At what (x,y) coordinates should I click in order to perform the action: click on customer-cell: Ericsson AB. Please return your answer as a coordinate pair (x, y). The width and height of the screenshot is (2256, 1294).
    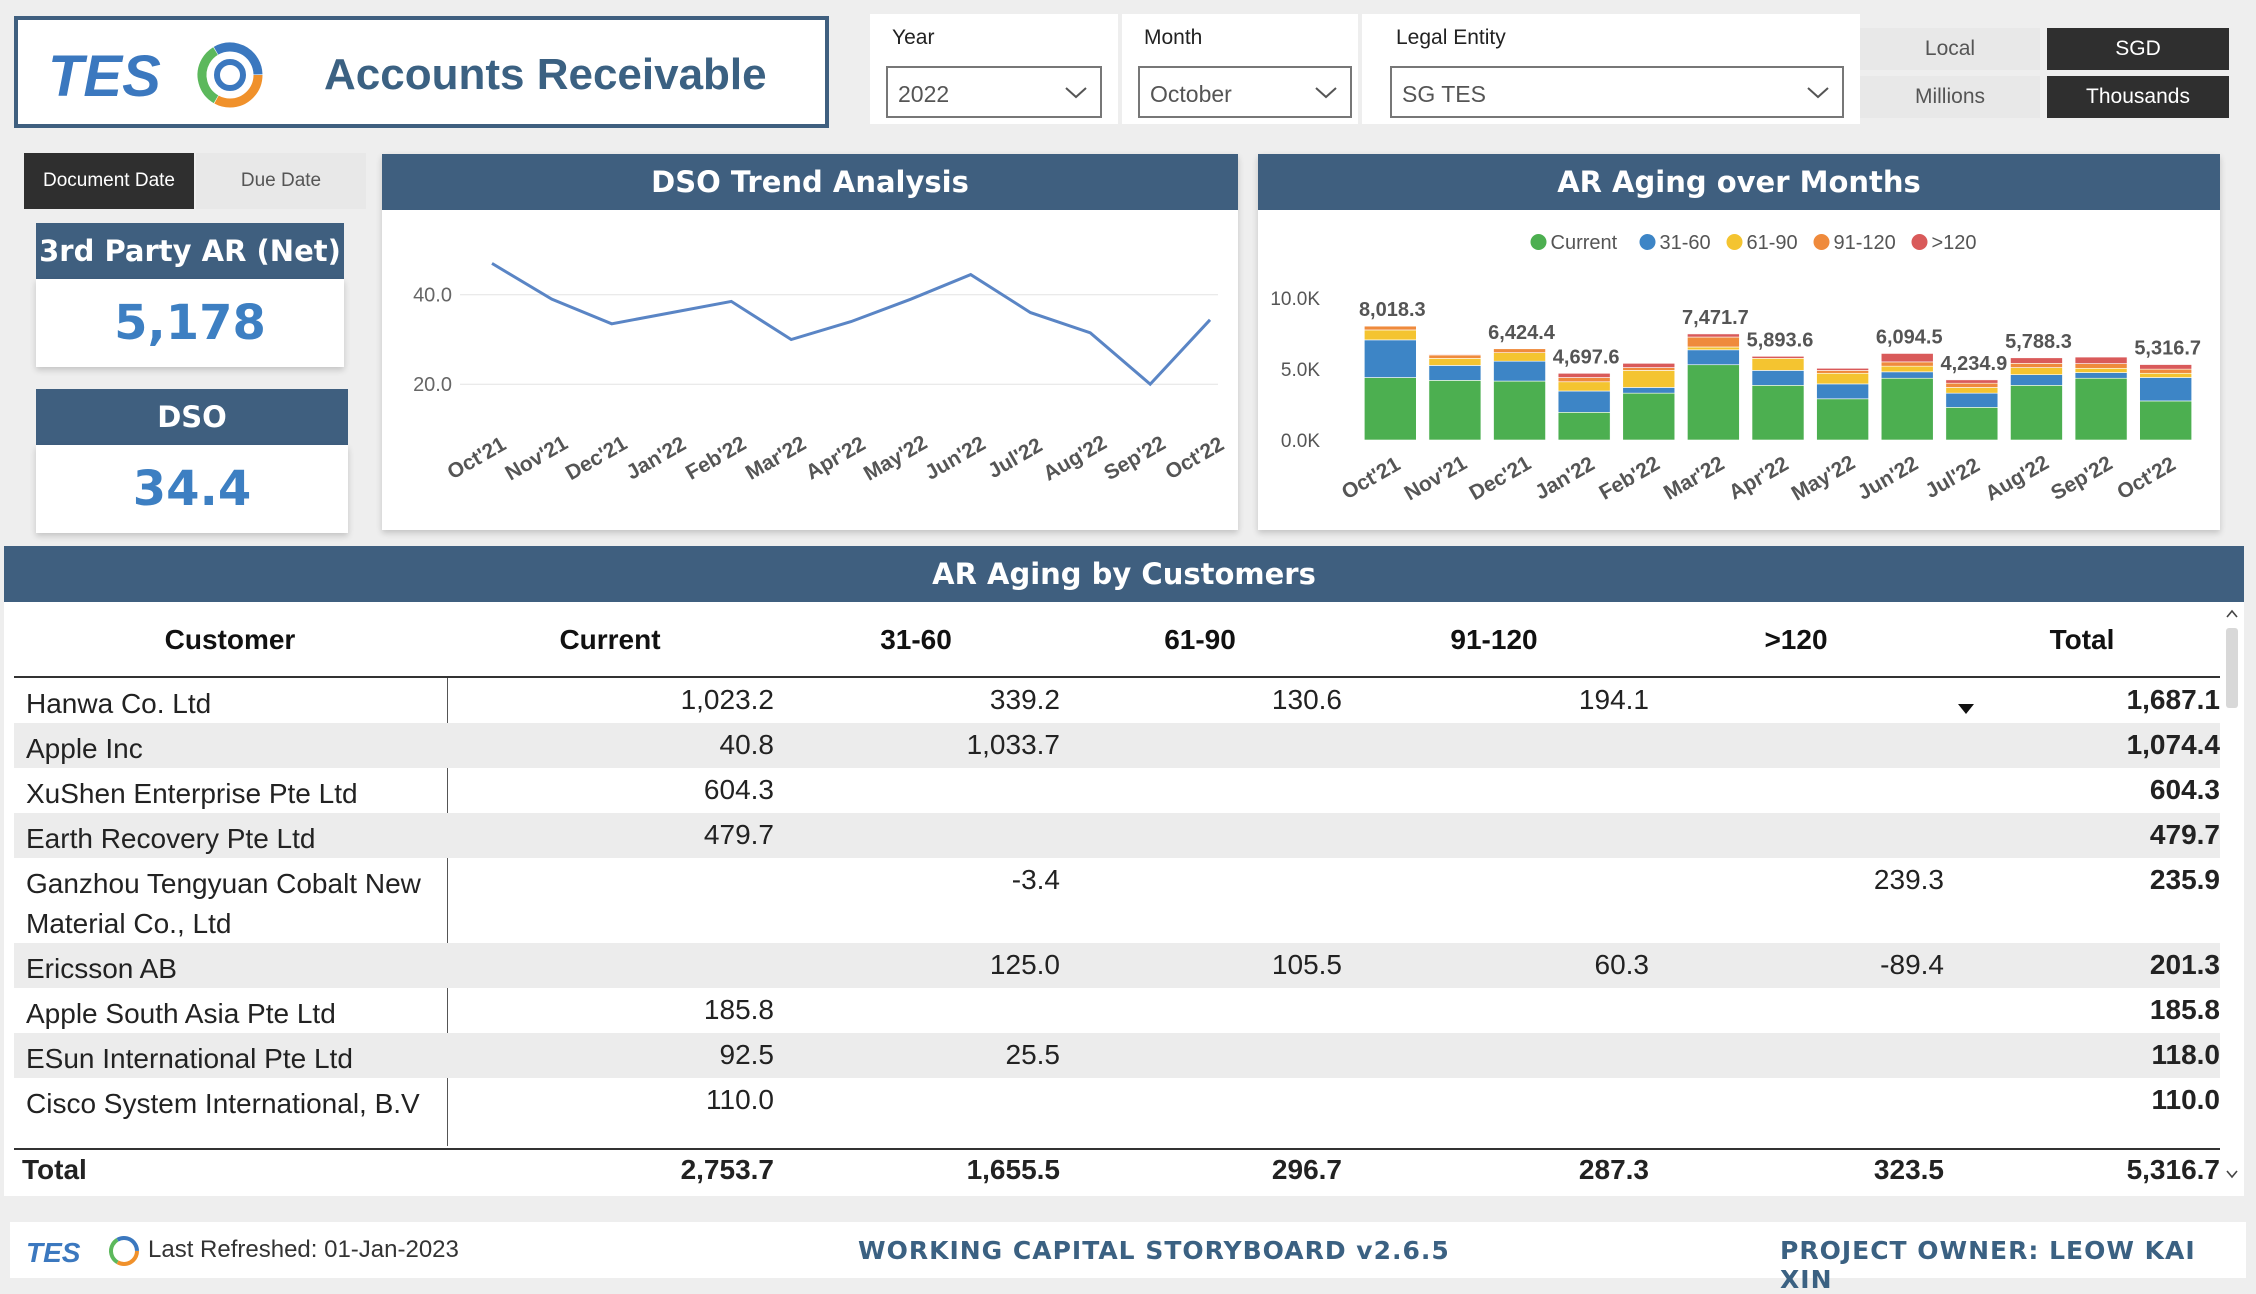
    Looking at the image, I should click on (101, 969).